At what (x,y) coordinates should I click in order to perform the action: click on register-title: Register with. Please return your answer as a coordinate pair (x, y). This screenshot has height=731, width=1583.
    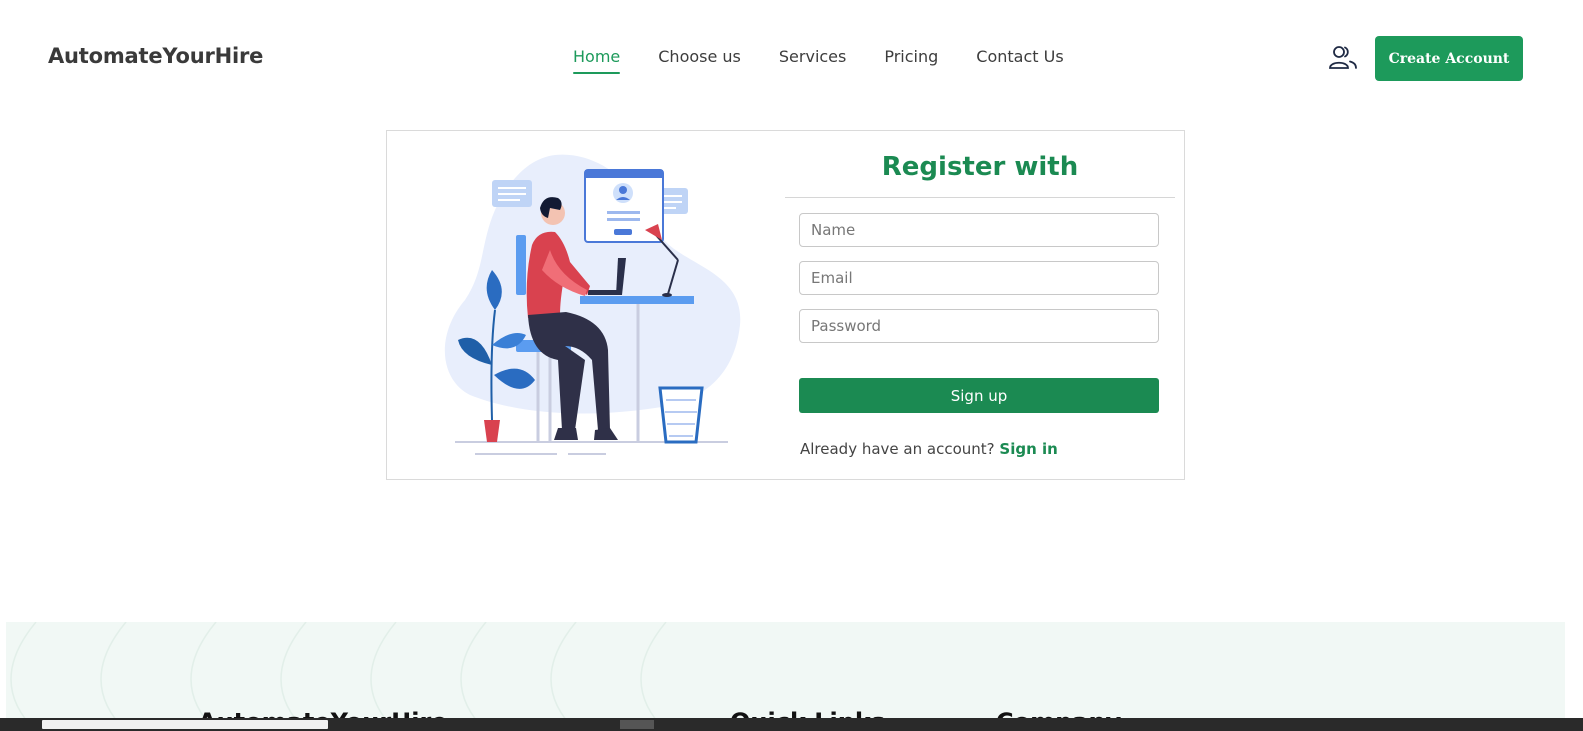
    Looking at the image, I should click on (980, 167).